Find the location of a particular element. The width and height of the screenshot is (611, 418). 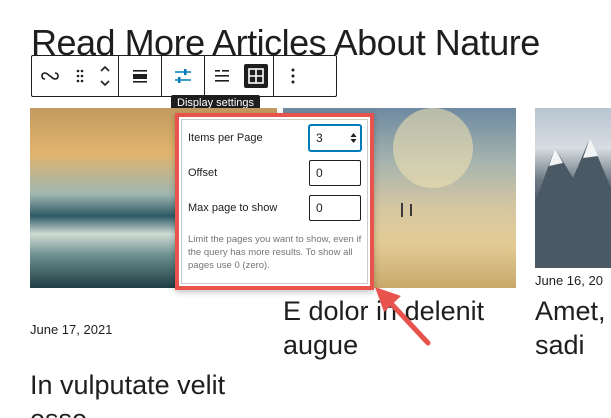

more-options-icon is located at coordinates (293, 76).